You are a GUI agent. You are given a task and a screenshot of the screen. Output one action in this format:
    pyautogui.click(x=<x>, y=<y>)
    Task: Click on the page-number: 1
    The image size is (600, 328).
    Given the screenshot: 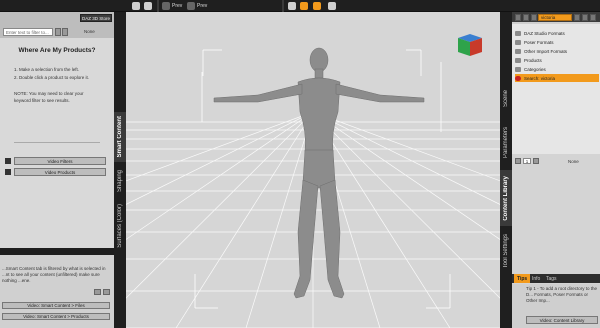 What is the action you would take?
    pyautogui.click(x=527, y=161)
    